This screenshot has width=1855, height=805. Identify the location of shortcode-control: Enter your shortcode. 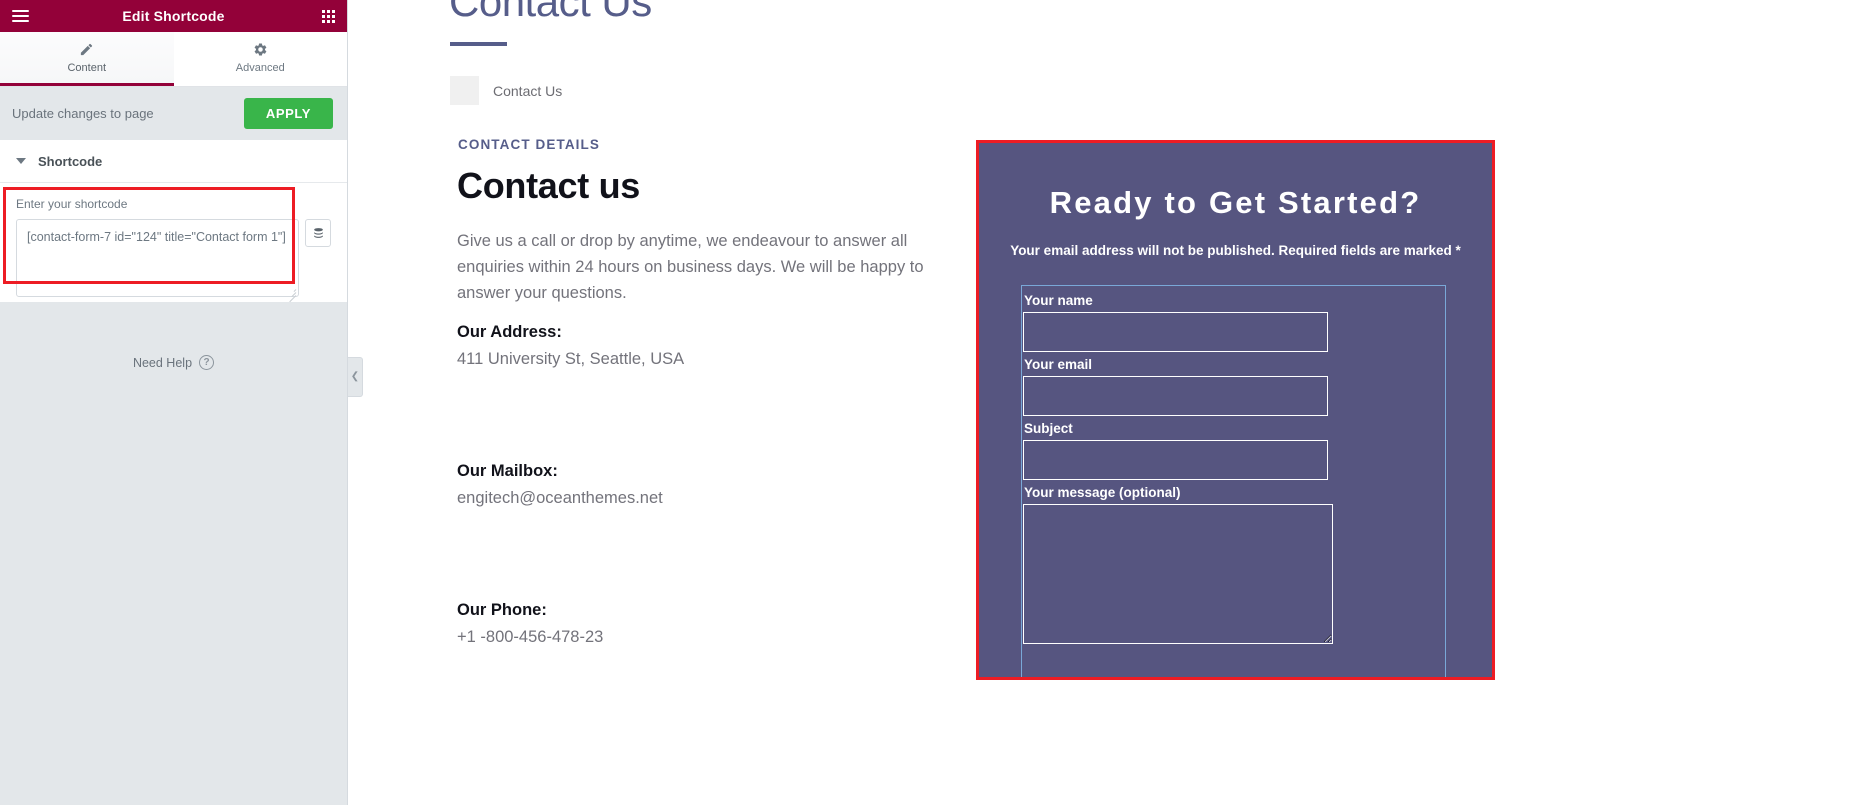
(173, 251).